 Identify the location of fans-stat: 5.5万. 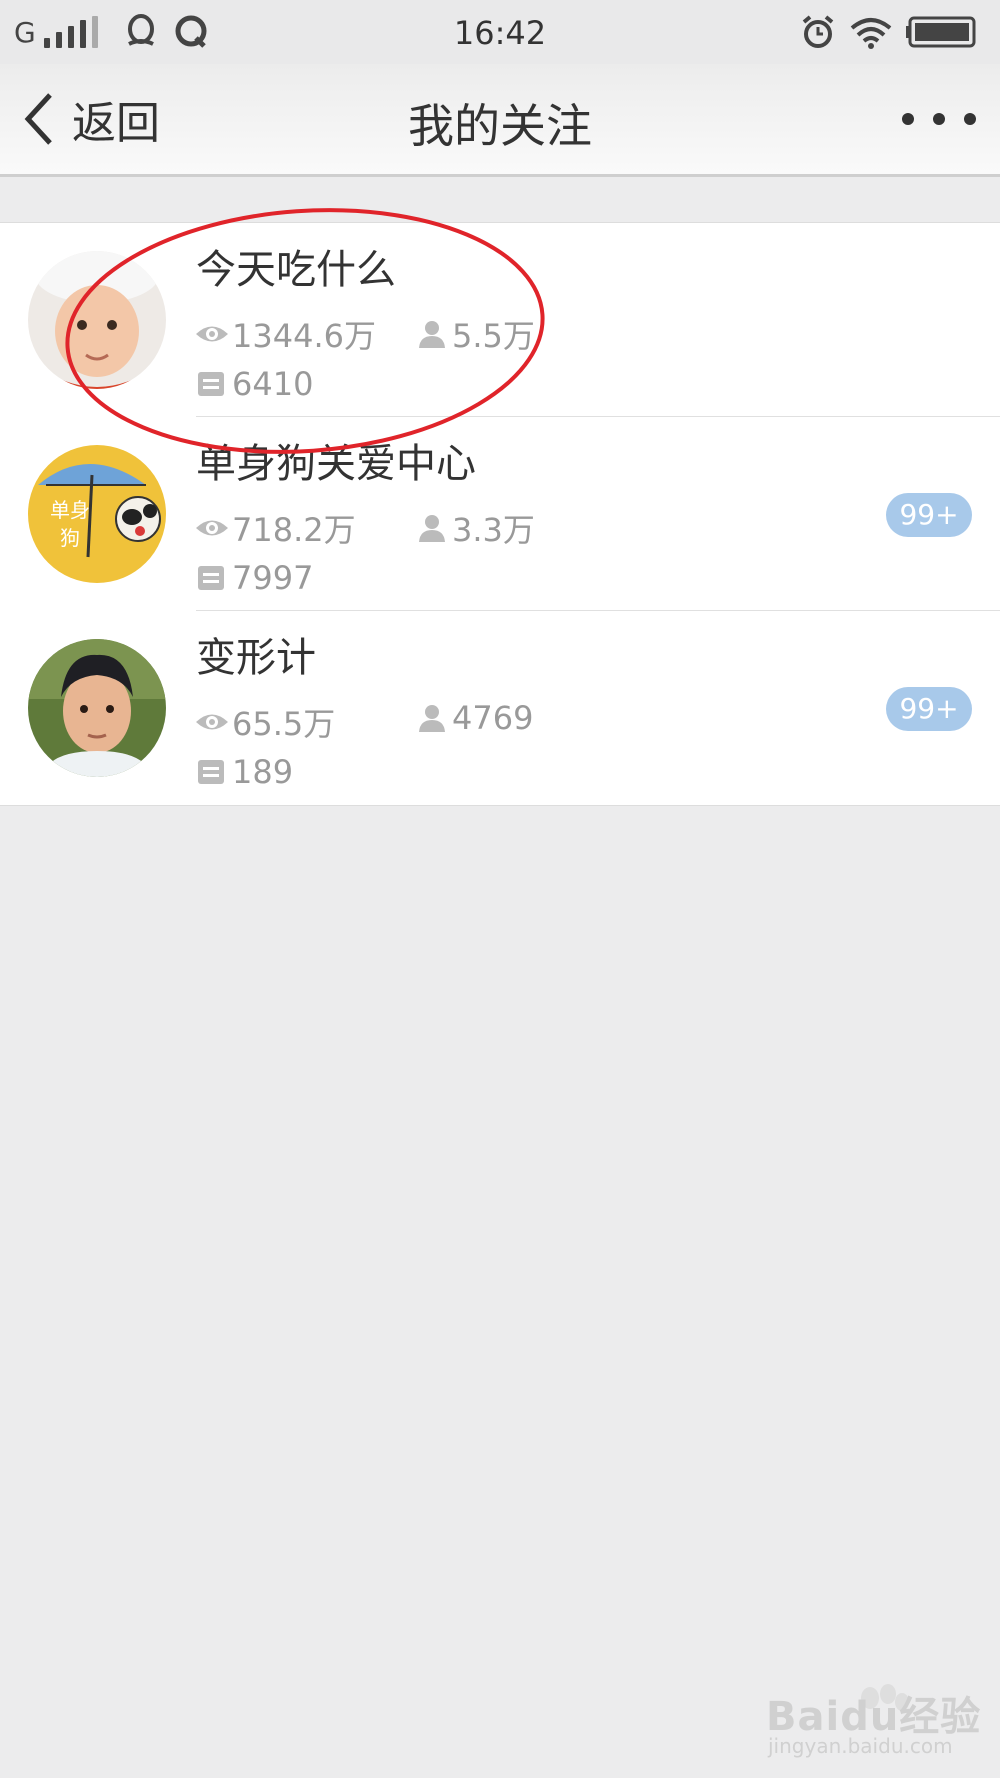
(474, 334).